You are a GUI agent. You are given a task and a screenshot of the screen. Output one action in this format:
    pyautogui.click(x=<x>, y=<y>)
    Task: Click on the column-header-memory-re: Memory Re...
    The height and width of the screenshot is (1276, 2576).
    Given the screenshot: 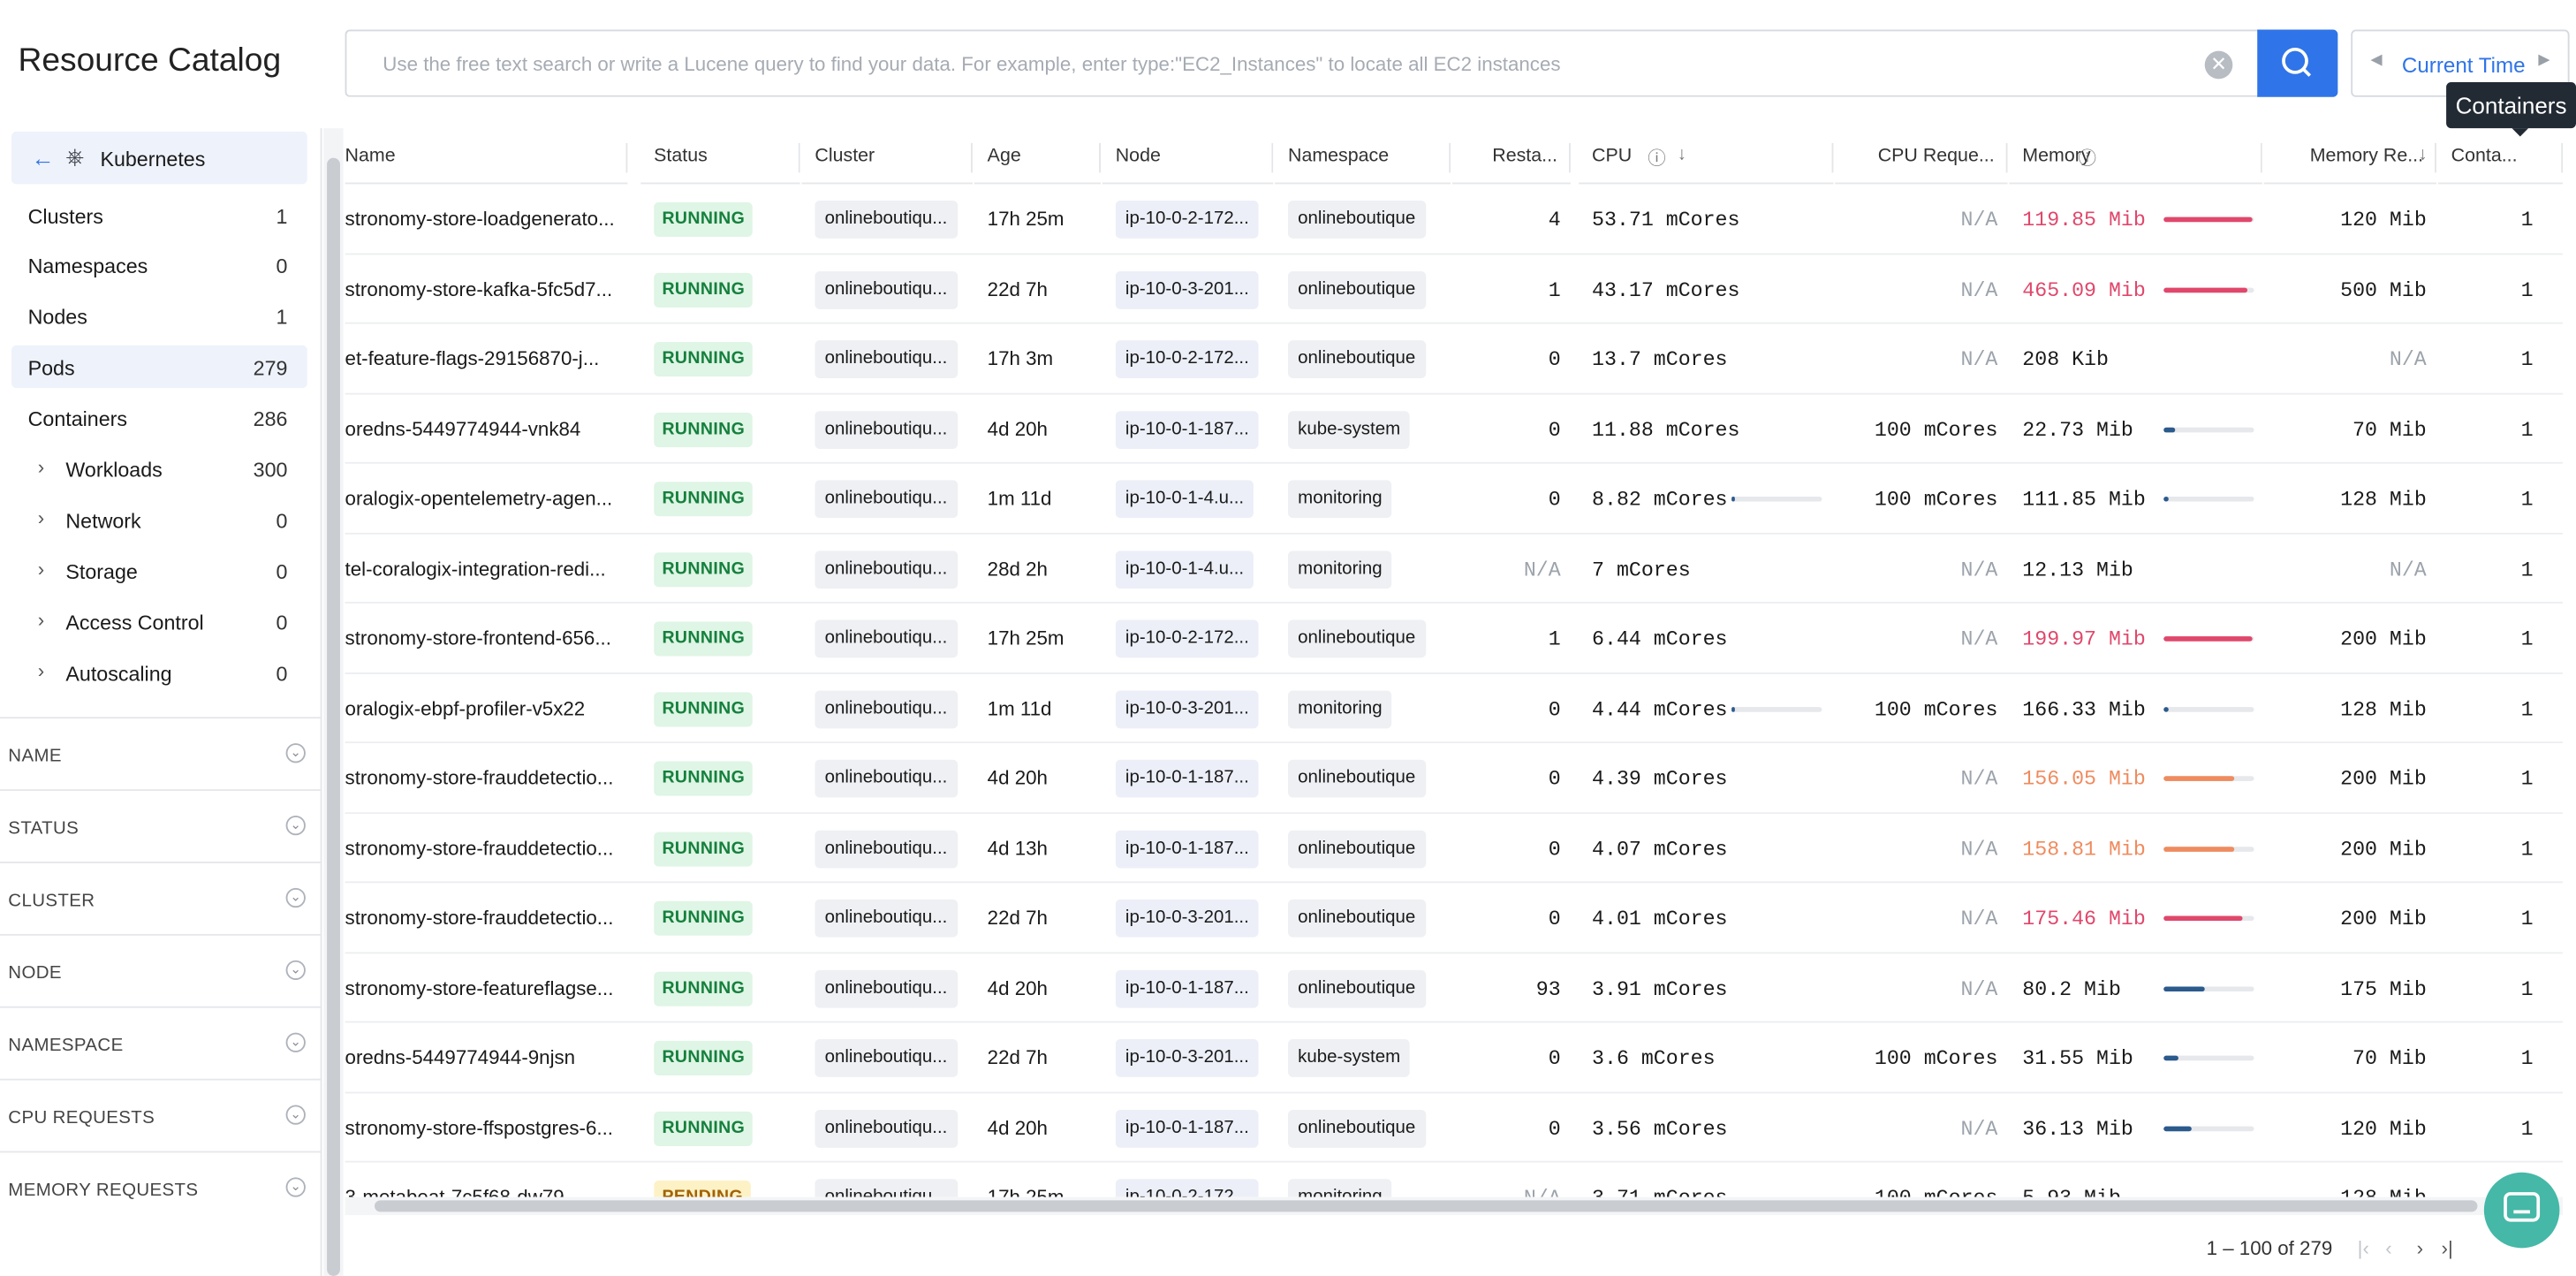 What is the action you would take?
    pyautogui.click(x=2349, y=158)
    